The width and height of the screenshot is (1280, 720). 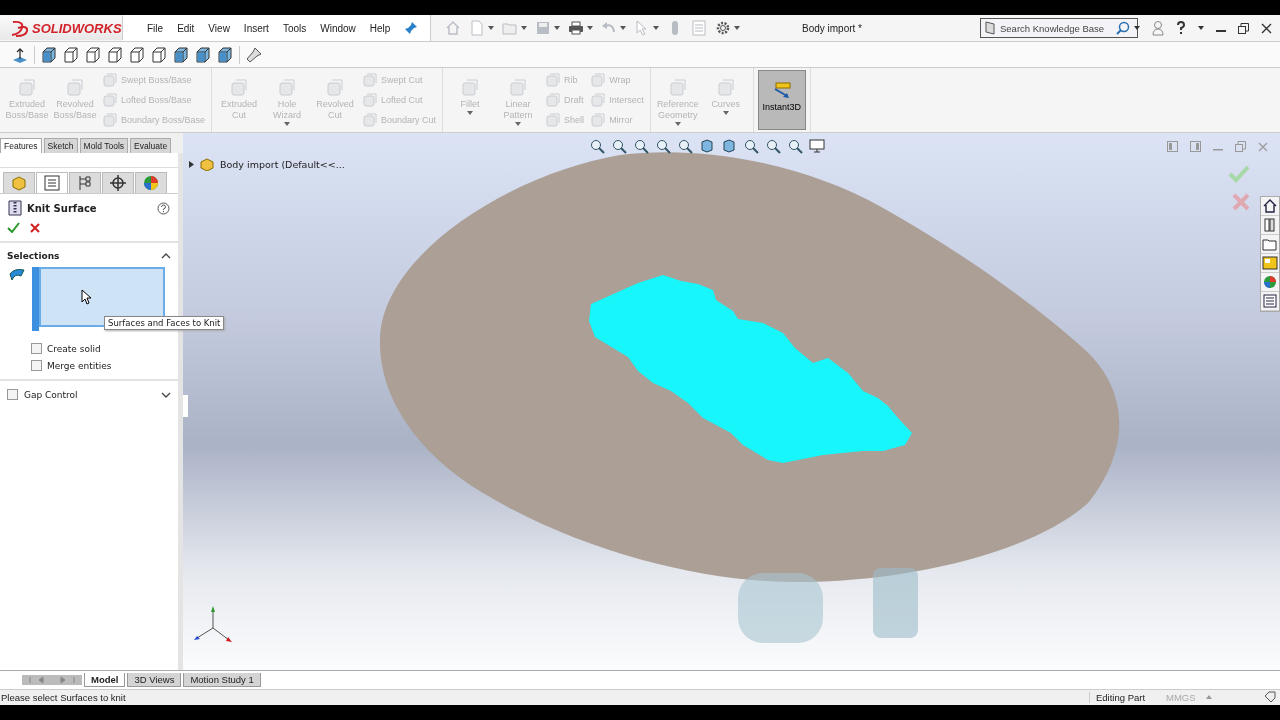 I want to click on collapse-icon, so click(x=166, y=256).